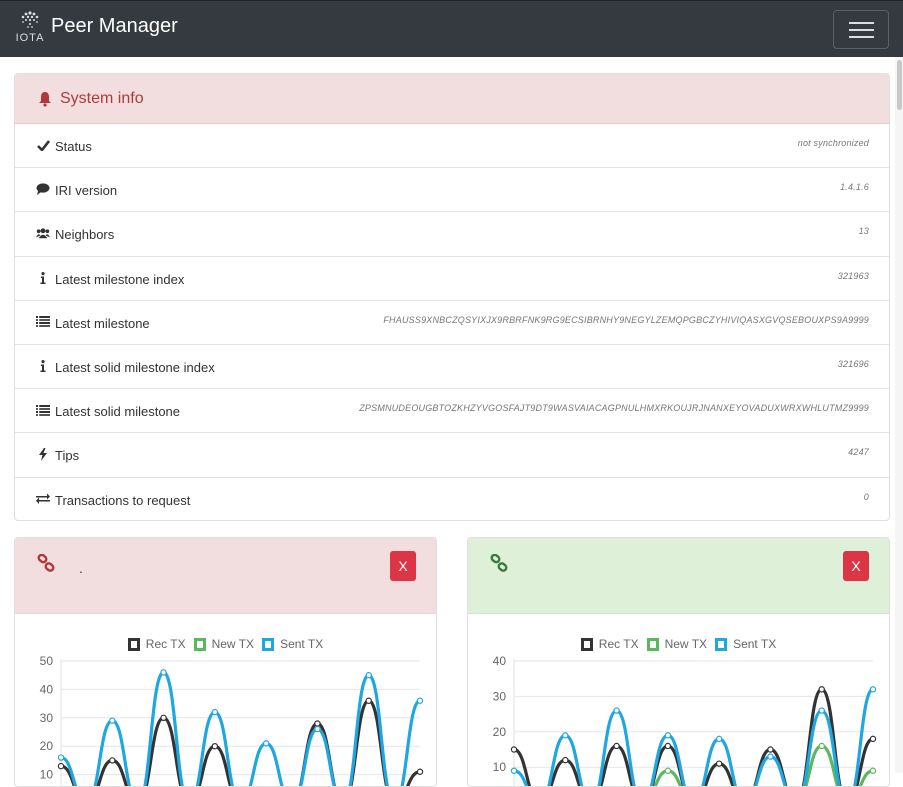  What do you see at coordinates (861, 29) in the screenshot?
I see `menu-toggle-button` at bounding box center [861, 29].